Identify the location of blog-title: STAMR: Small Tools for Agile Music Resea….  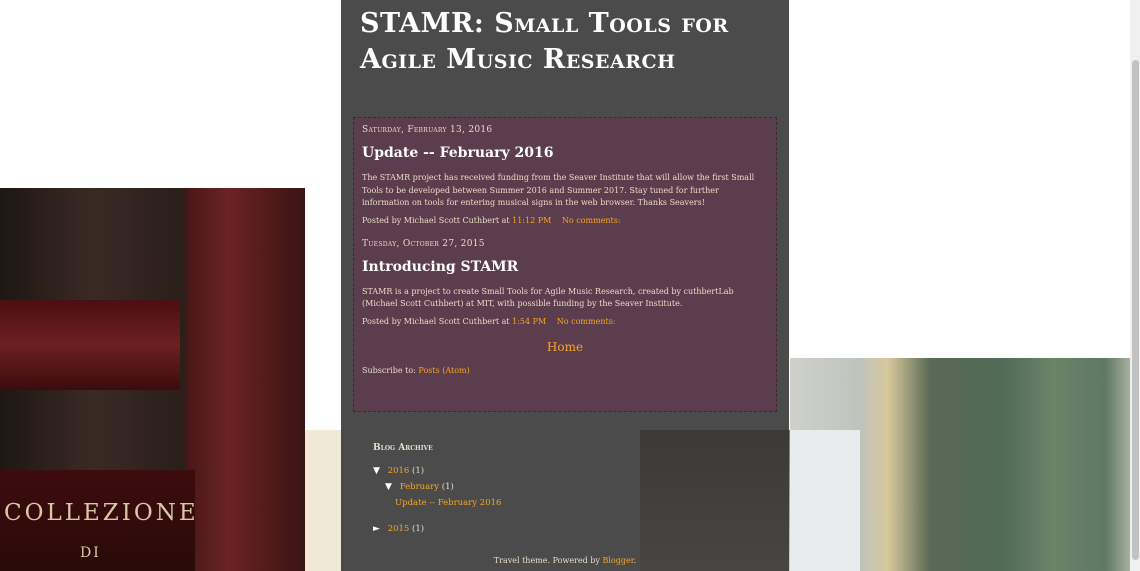
(570, 42).